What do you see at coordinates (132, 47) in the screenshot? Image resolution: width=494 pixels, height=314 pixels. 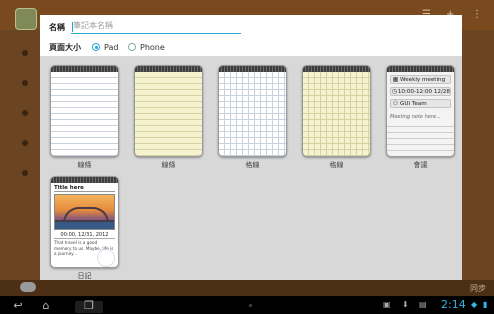 I see `radio-unselected-icon` at bounding box center [132, 47].